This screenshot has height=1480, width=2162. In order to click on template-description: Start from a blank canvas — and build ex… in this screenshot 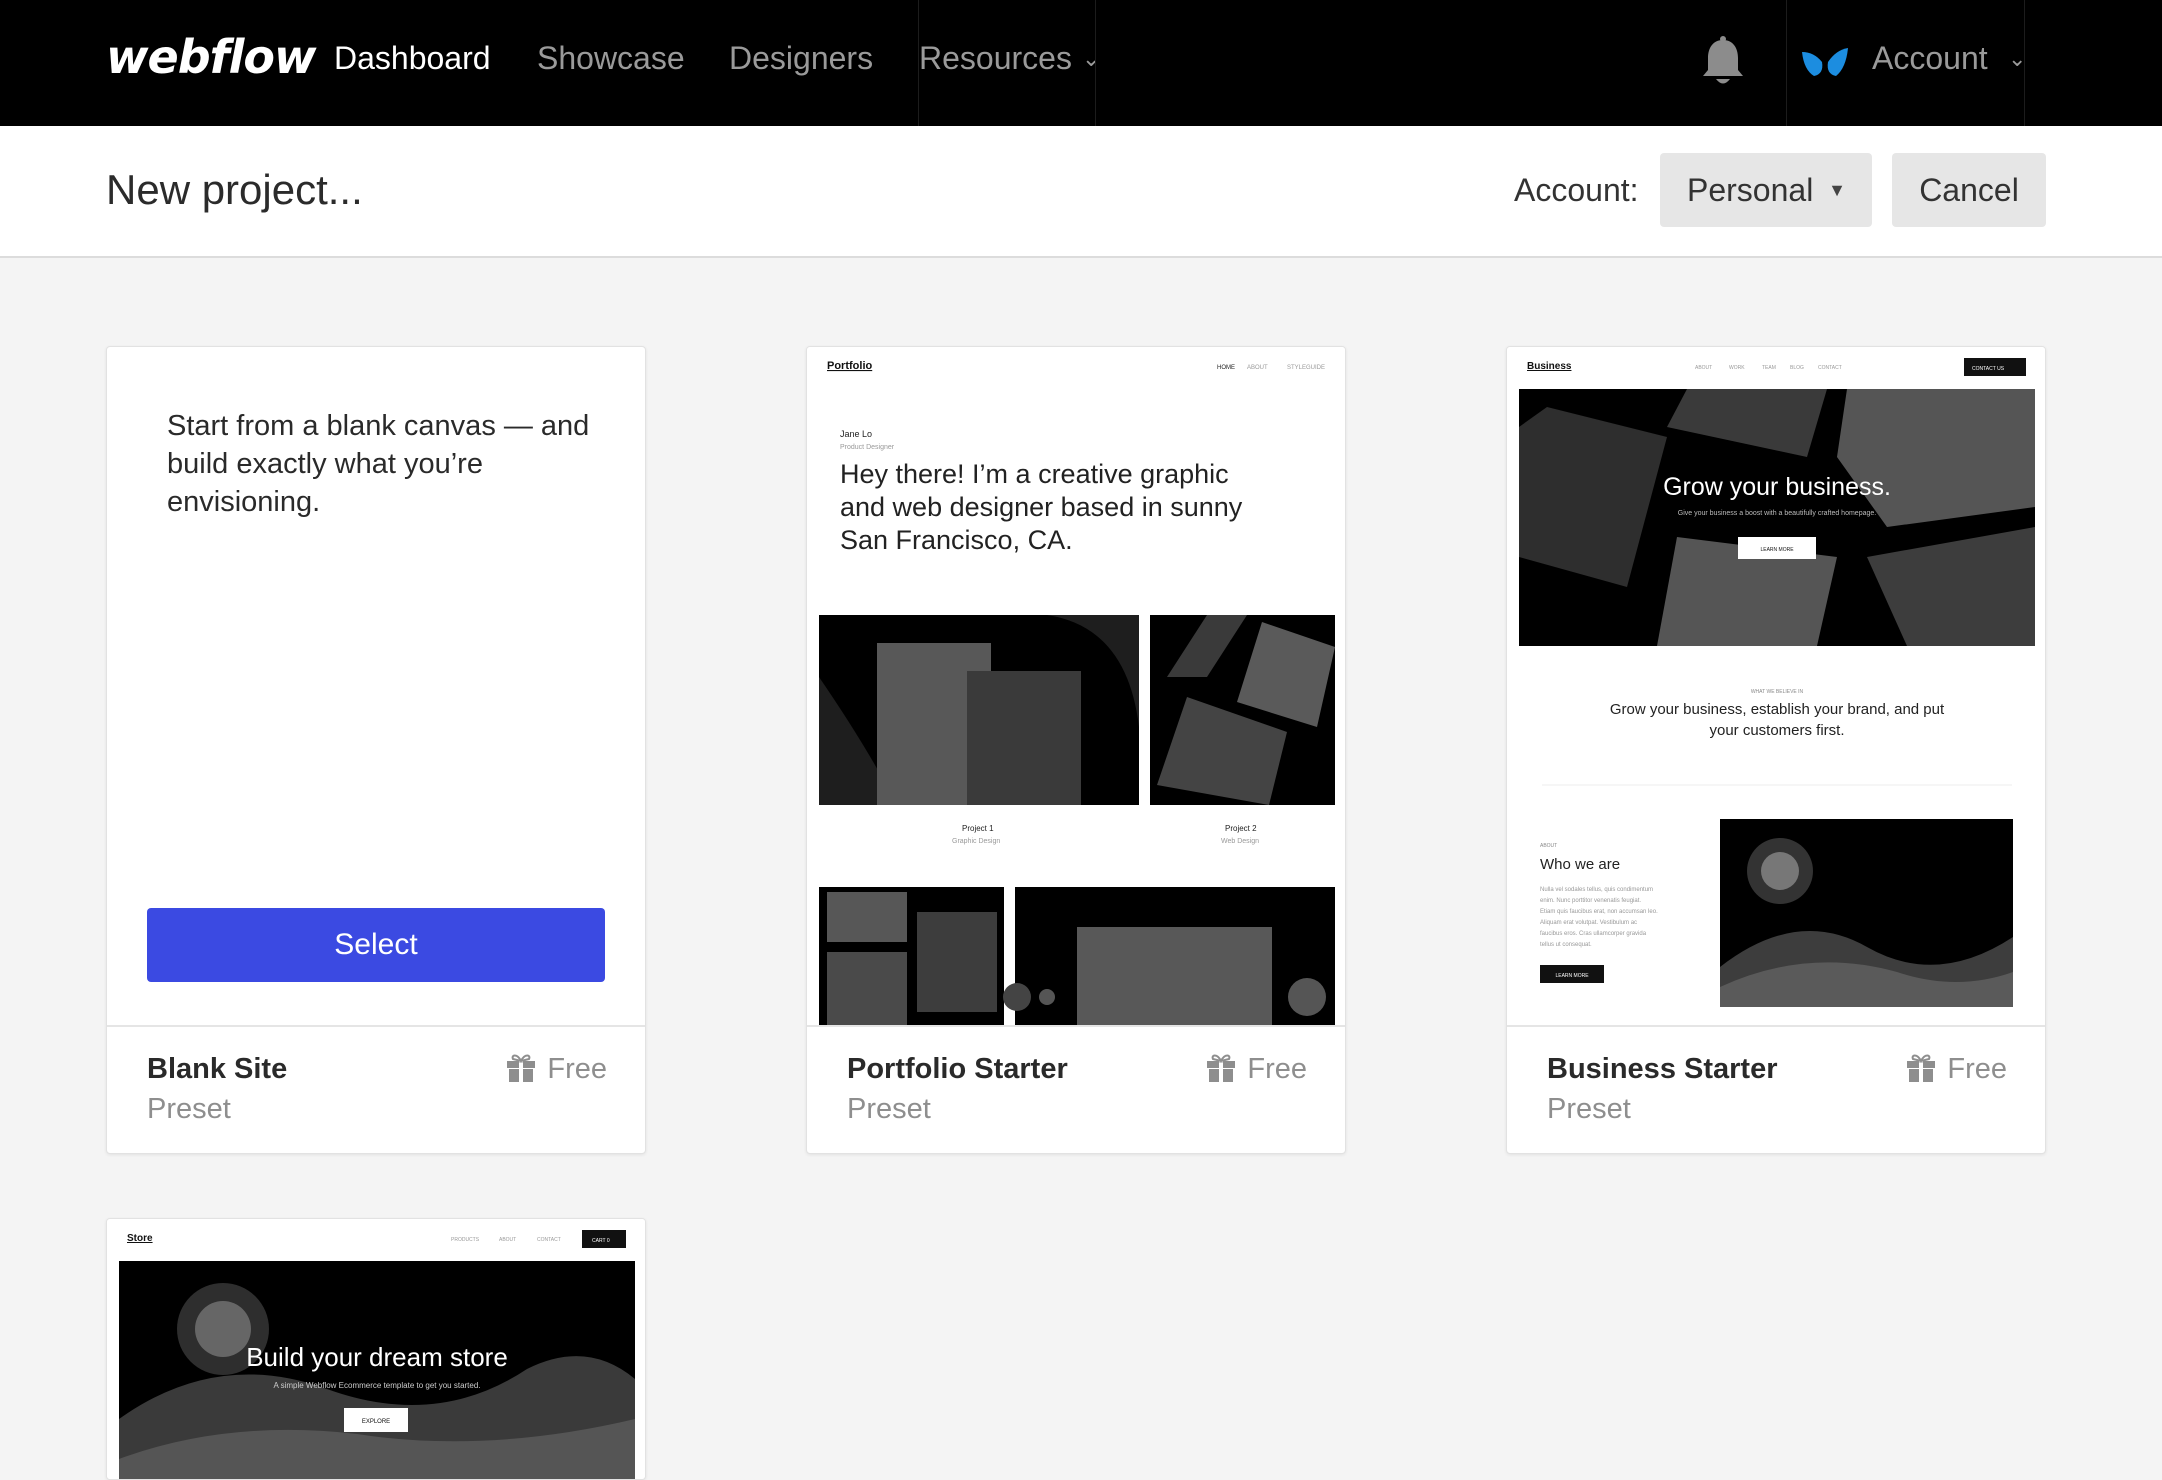, I will do `click(378, 464)`.